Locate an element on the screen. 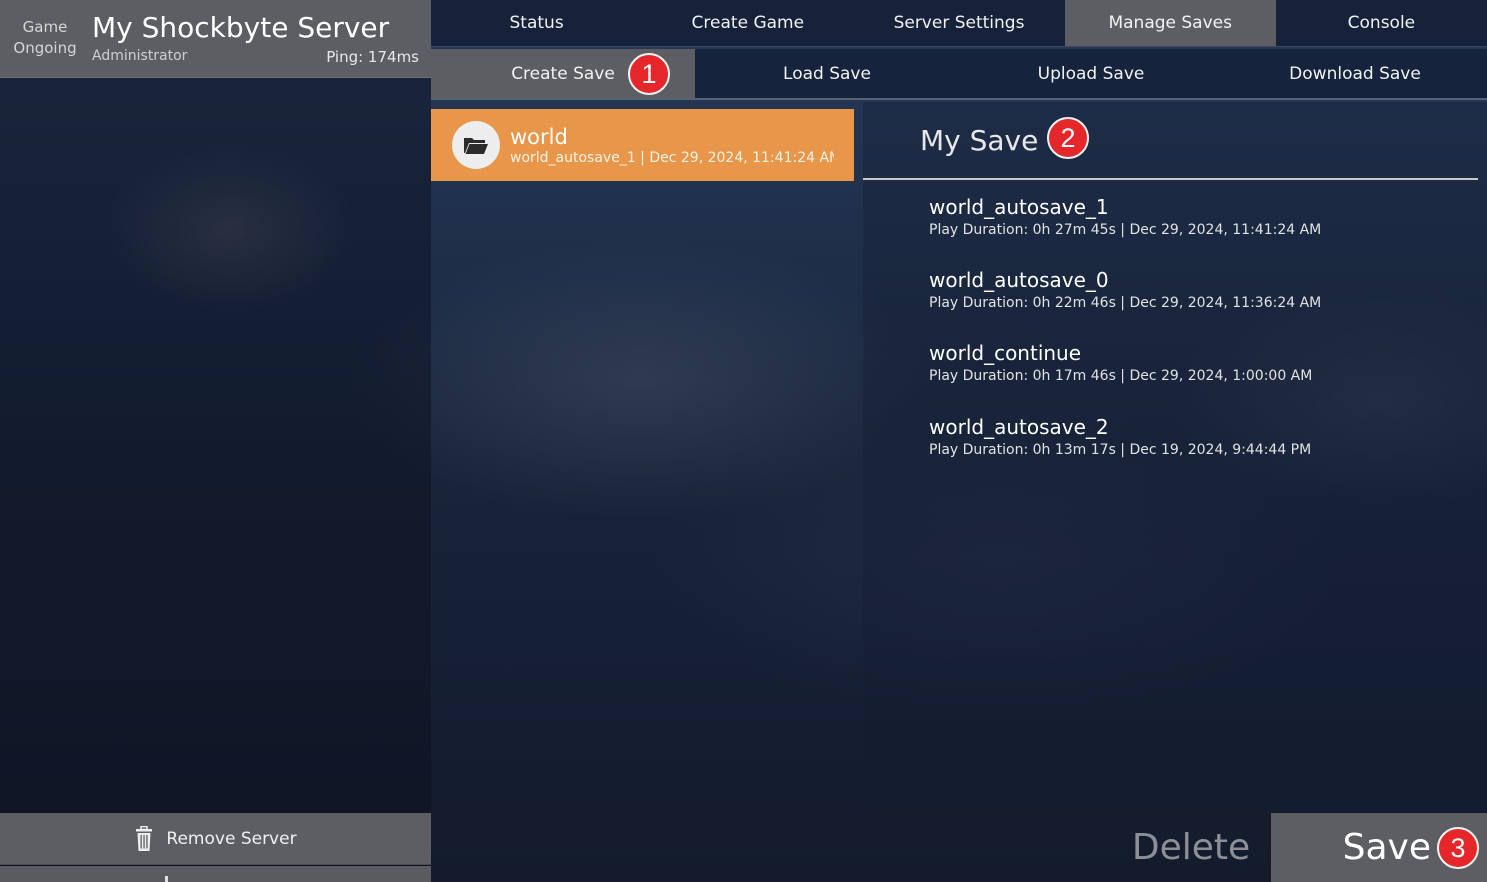 This screenshot has height=882, width=1487. tab-label: Console is located at coordinates (1381, 23).